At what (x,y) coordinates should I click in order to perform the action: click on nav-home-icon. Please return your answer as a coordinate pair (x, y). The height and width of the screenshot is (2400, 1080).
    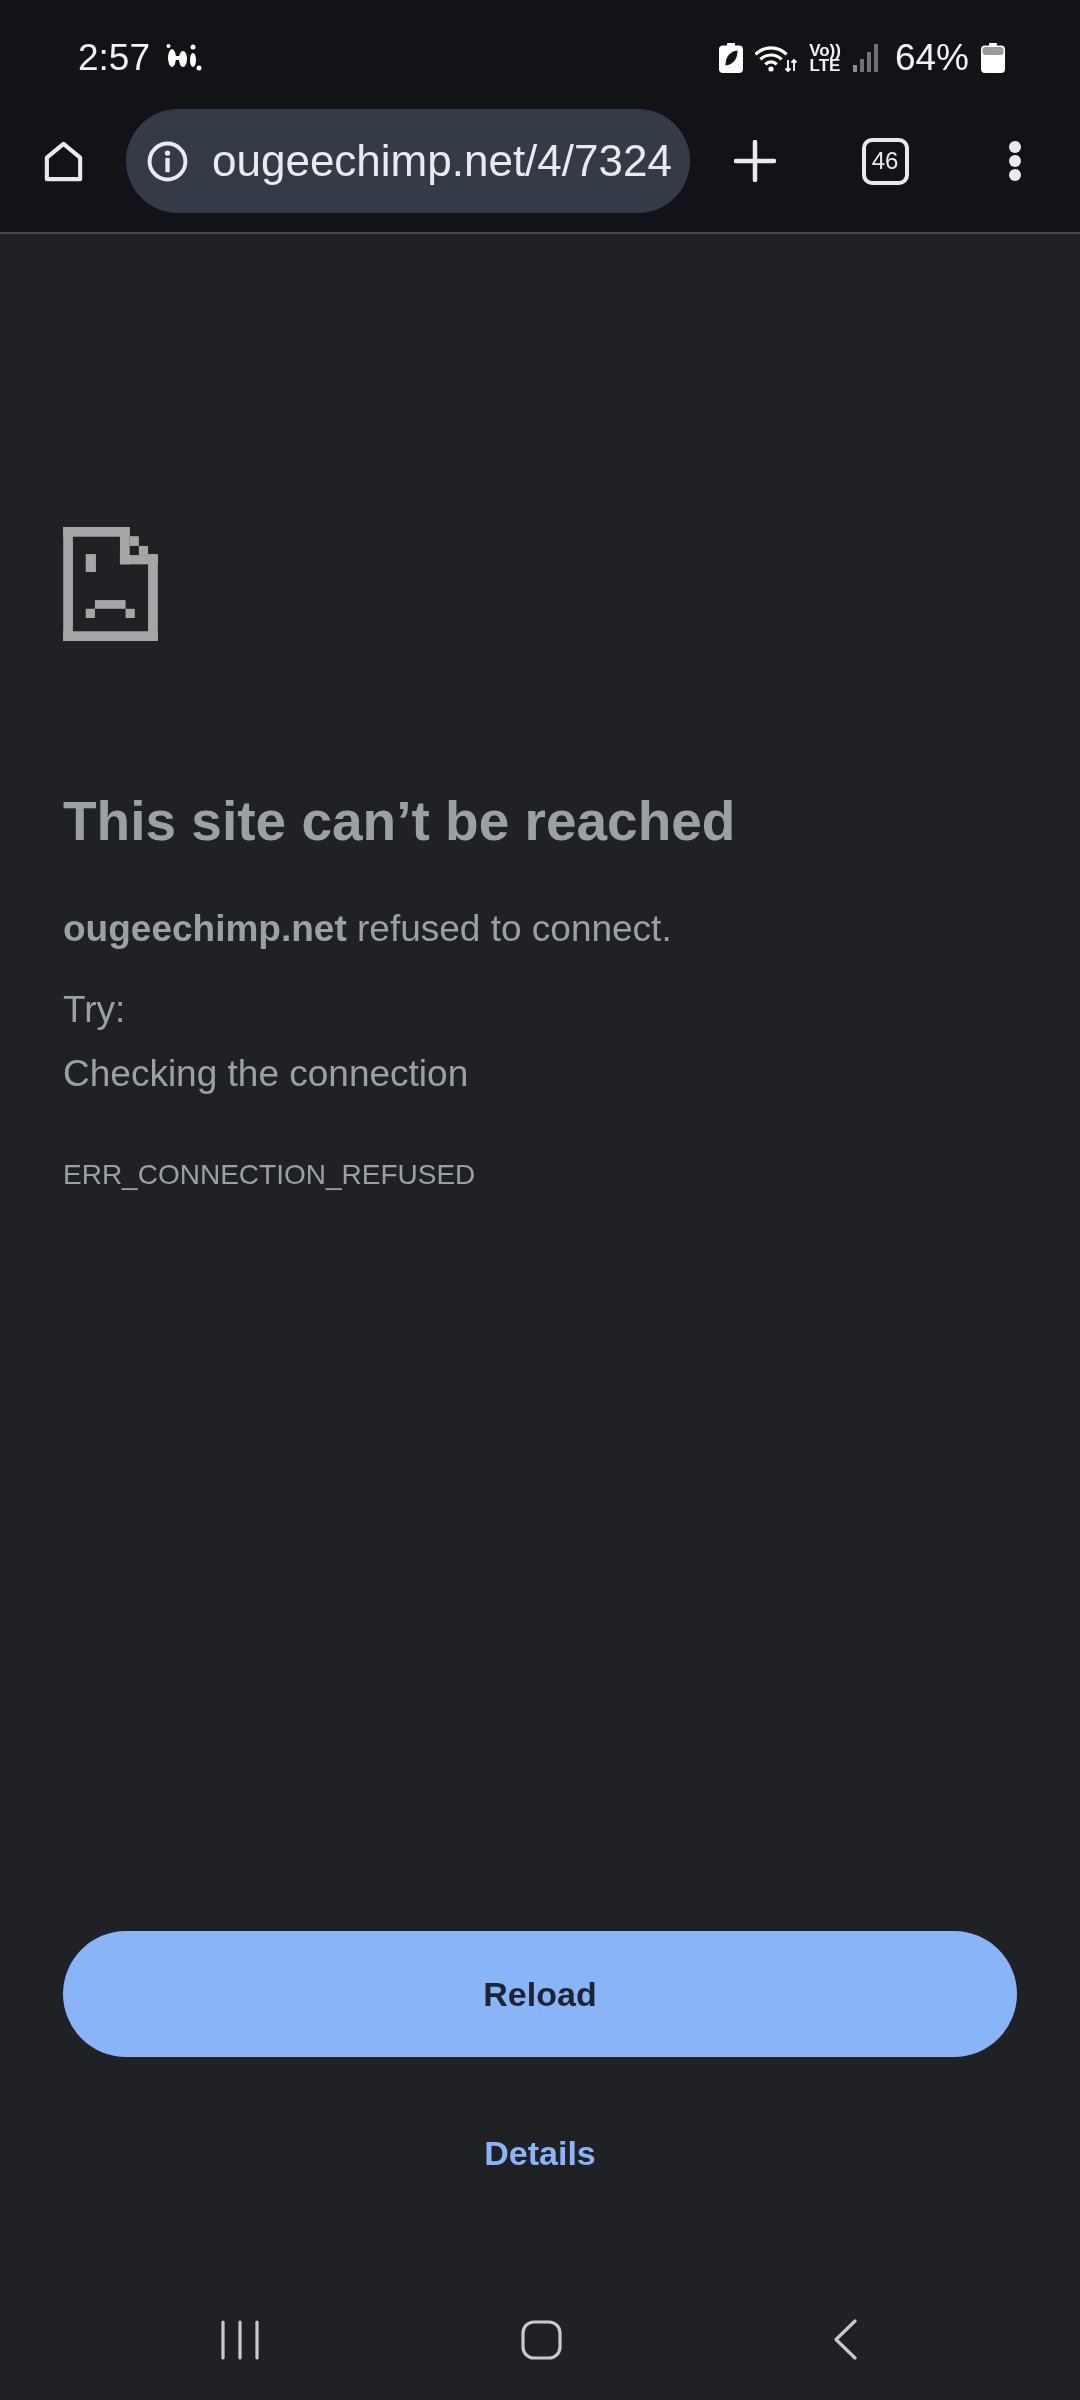
    Looking at the image, I should click on (541, 2339).